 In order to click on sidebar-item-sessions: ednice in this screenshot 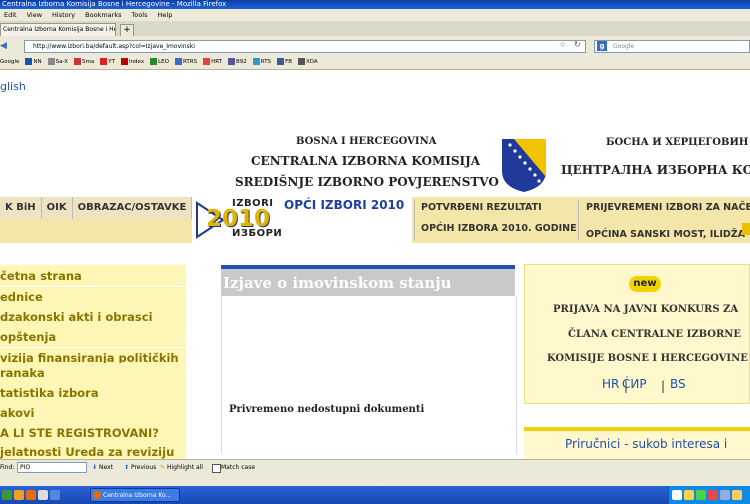, I will do `click(93, 297)`.